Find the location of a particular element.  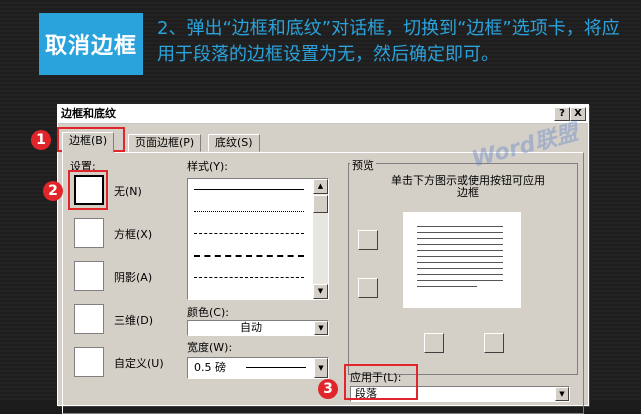

width-select: 0.5 磅 ▼ is located at coordinates (258, 368).